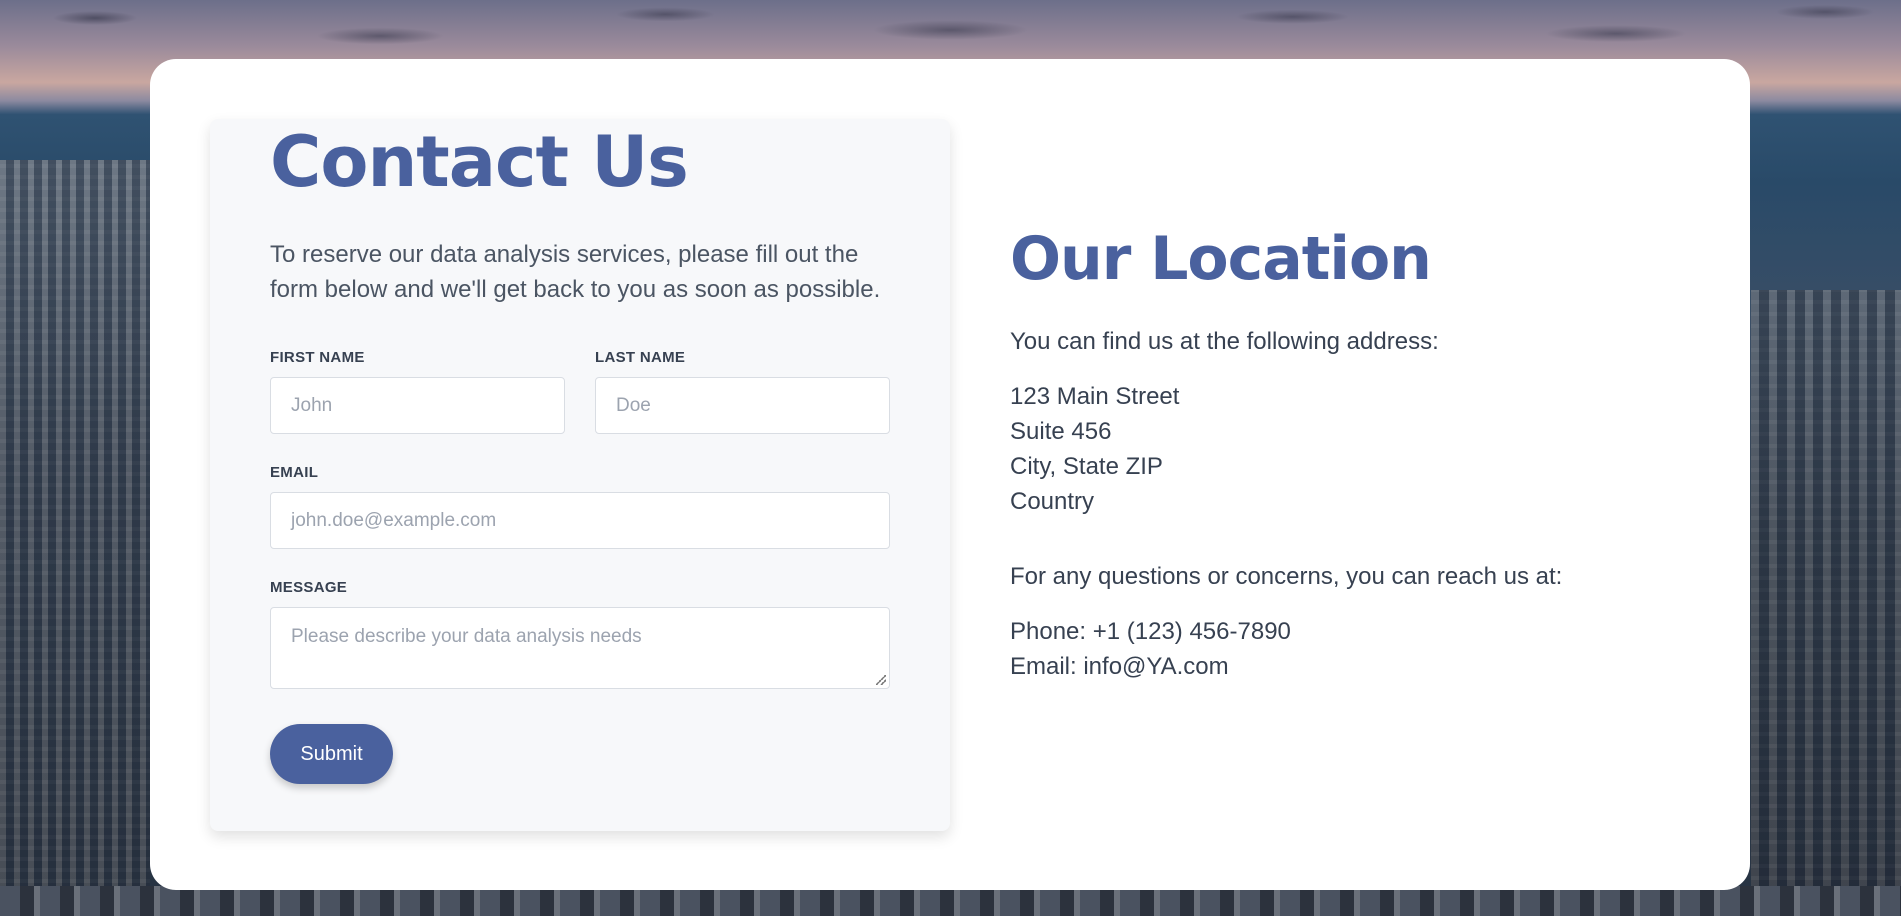 The image size is (1901, 916). What do you see at coordinates (640, 357) in the screenshot?
I see `last-name-label: LAST NAME` at bounding box center [640, 357].